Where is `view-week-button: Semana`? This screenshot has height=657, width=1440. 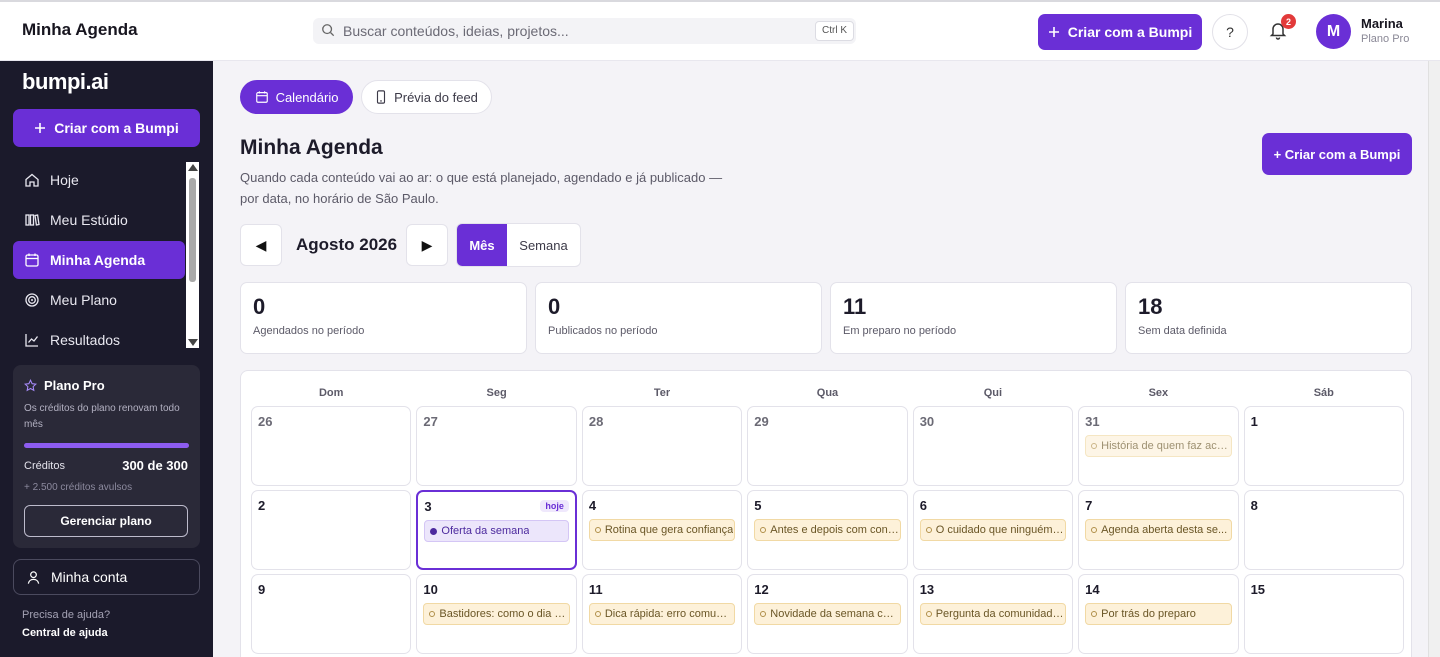
view-week-button: Semana is located at coordinates (543, 245).